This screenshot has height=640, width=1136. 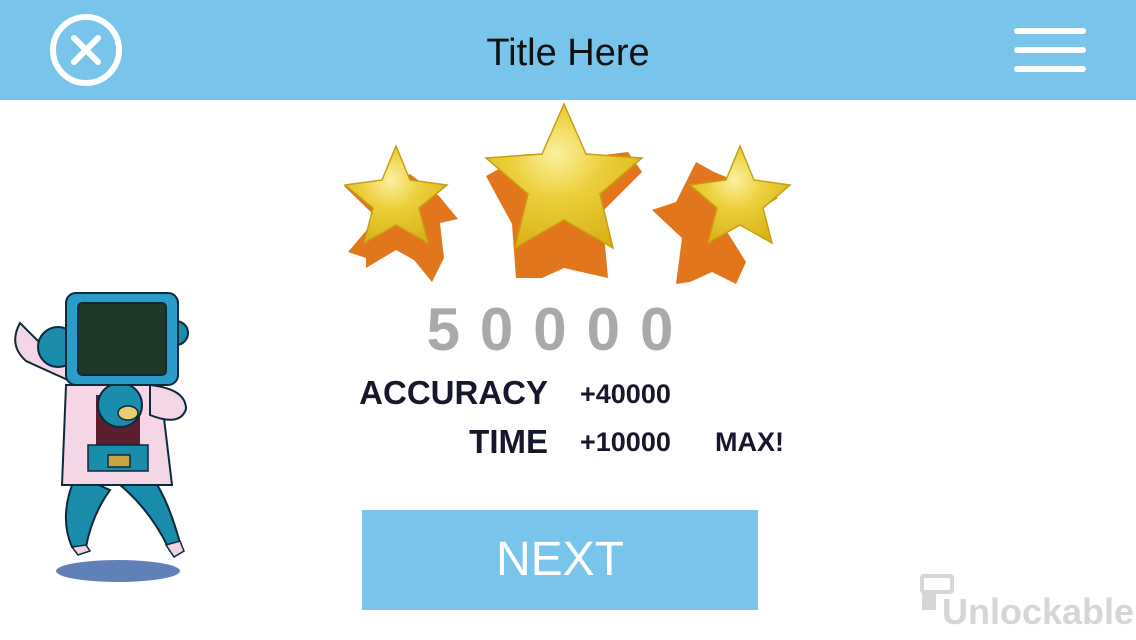 I want to click on time-label: TIME, so click(x=508, y=441).